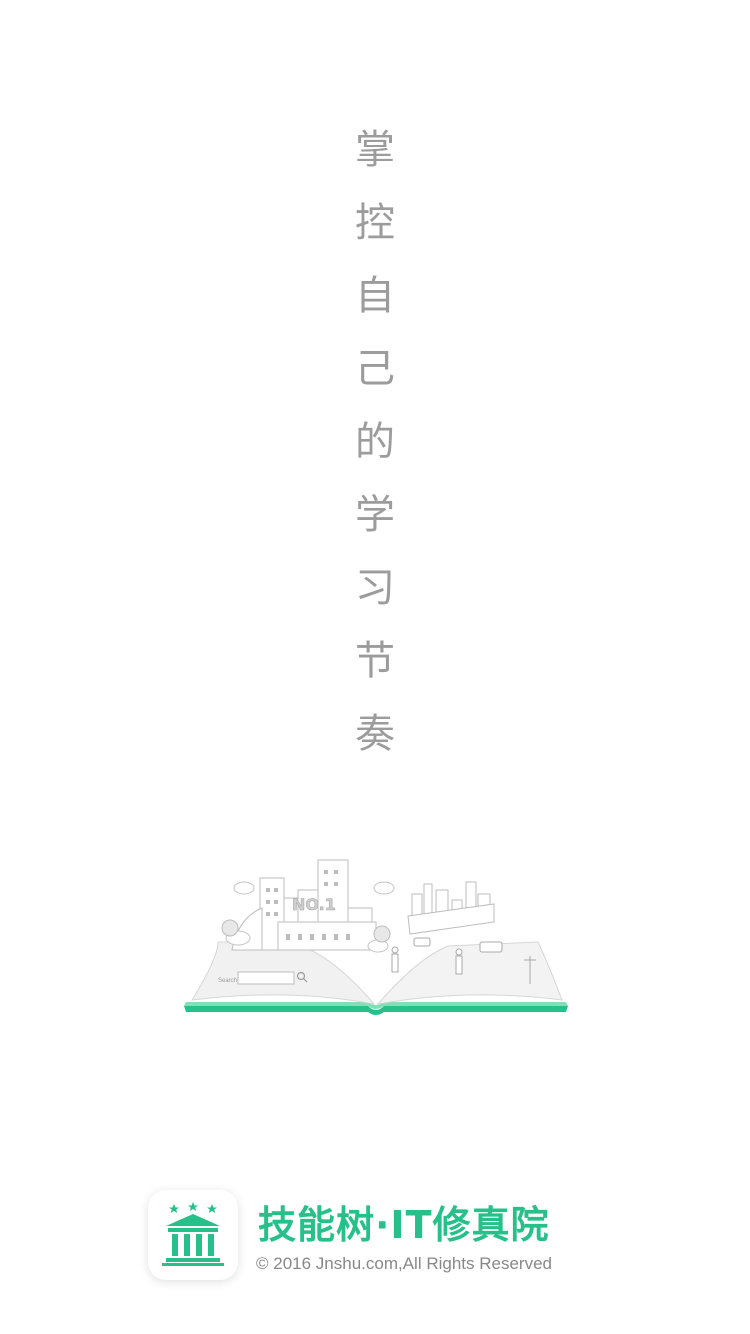 Image resolution: width=750 pixels, height=1334 pixels. Describe the element at coordinates (375, 515) in the screenshot. I see `slogan-char: 学` at that location.